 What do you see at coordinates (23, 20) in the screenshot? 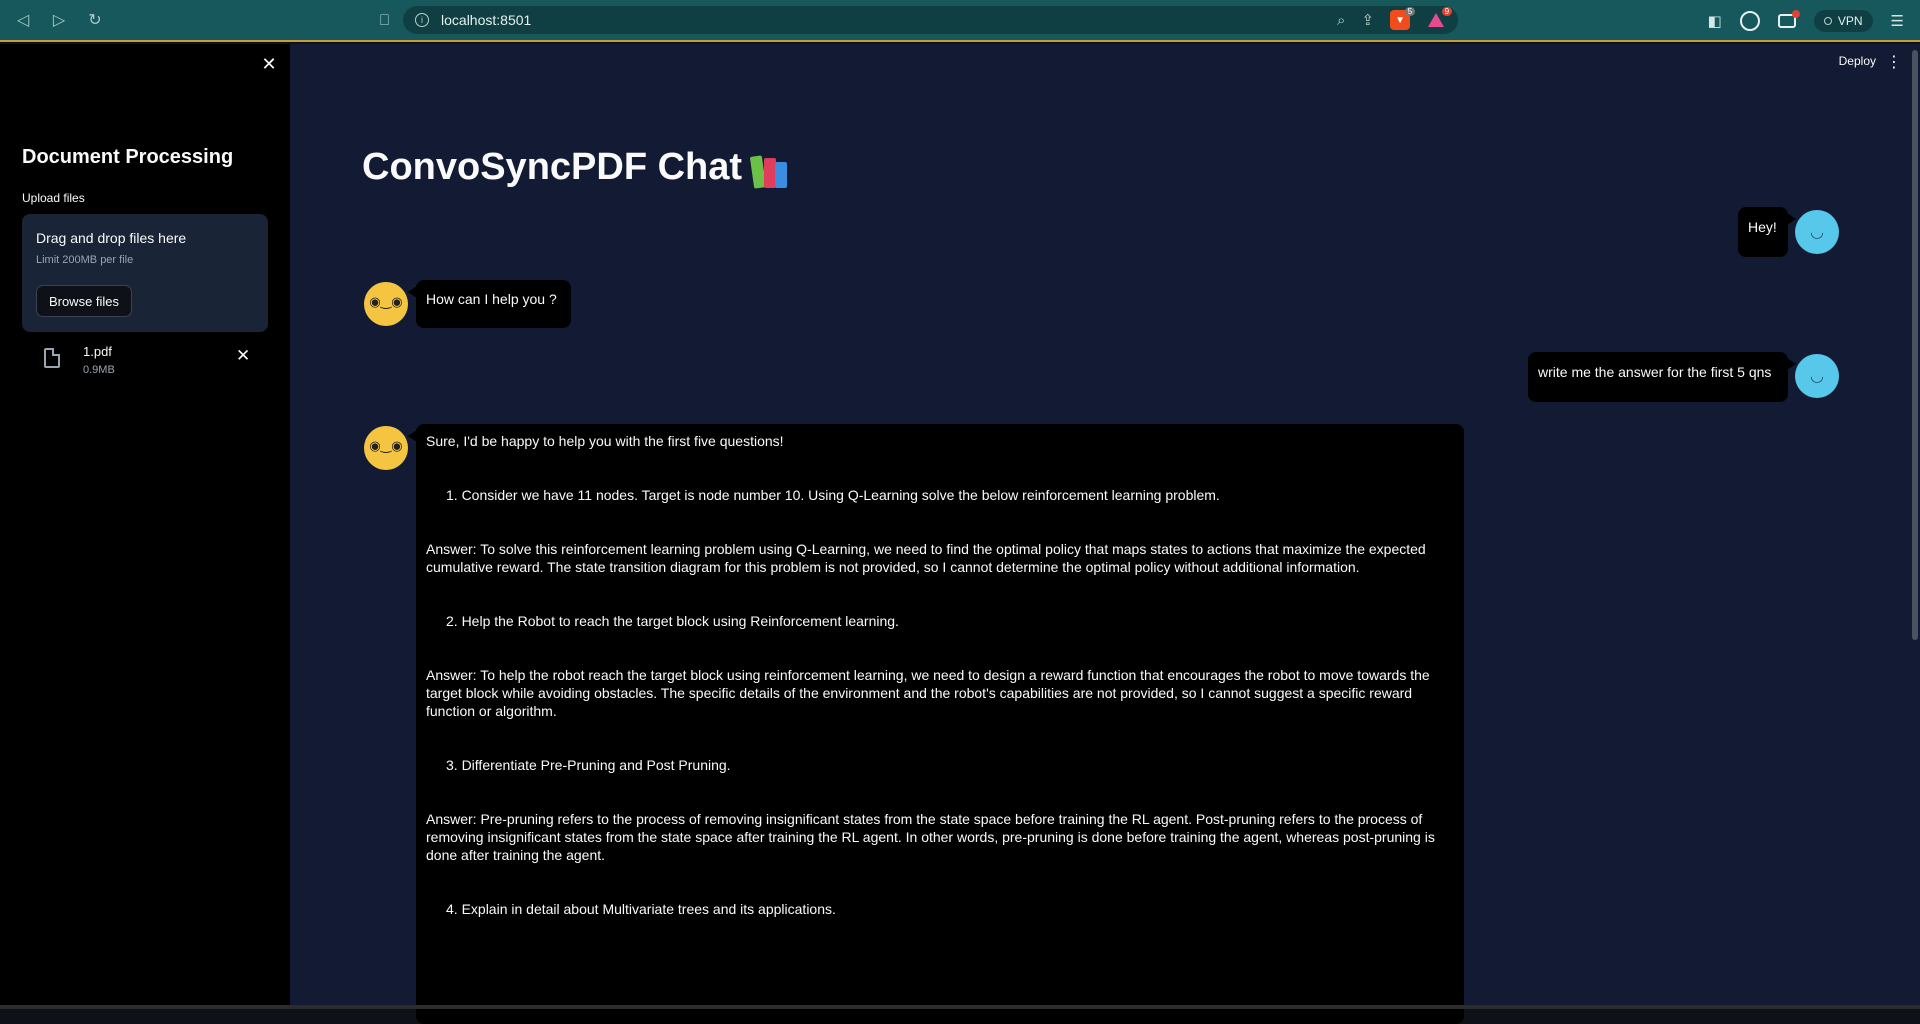
I see `back-icon: ◁` at bounding box center [23, 20].